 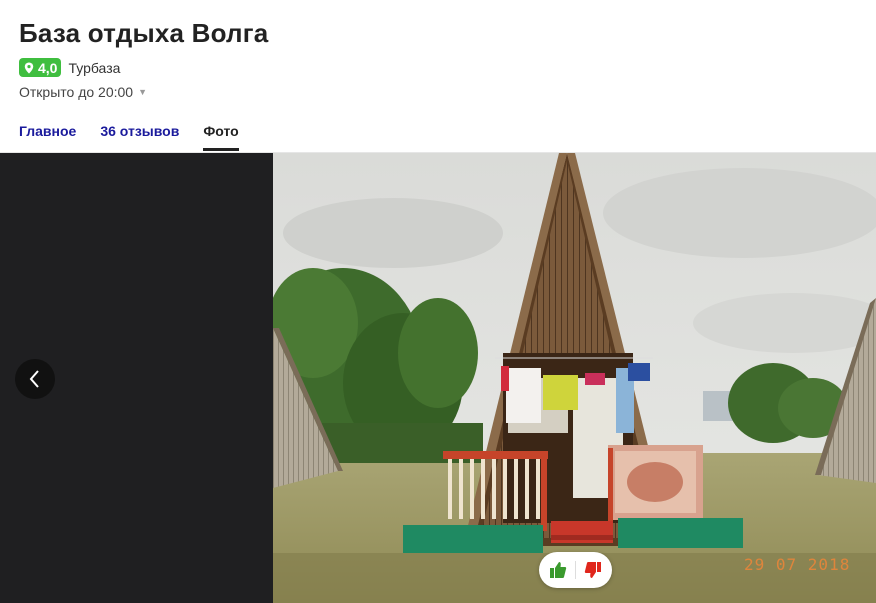 What do you see at coordinates (797, 564) in the screenshot?
I see `photo-date-stamp: 29 07 2018` at bounding box center [797, 564].